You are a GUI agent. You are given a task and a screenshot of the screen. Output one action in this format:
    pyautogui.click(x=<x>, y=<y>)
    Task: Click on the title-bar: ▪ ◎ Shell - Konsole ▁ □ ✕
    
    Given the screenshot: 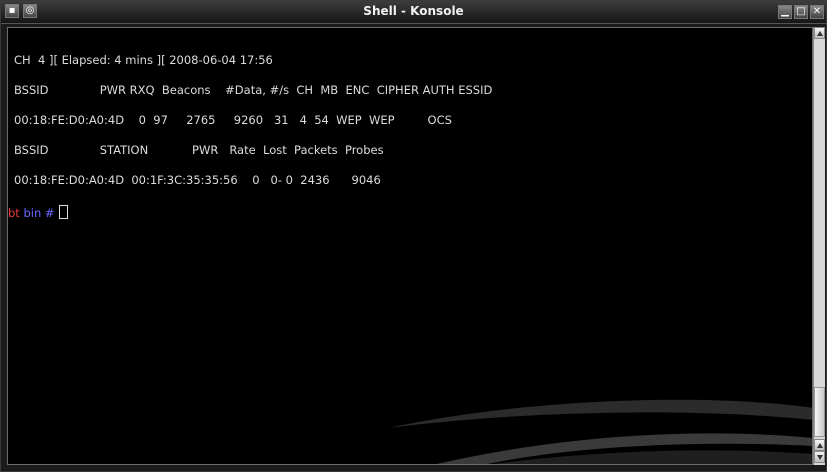 What is the action you would take?
    pyautogui.click(x=413, y=12)
    